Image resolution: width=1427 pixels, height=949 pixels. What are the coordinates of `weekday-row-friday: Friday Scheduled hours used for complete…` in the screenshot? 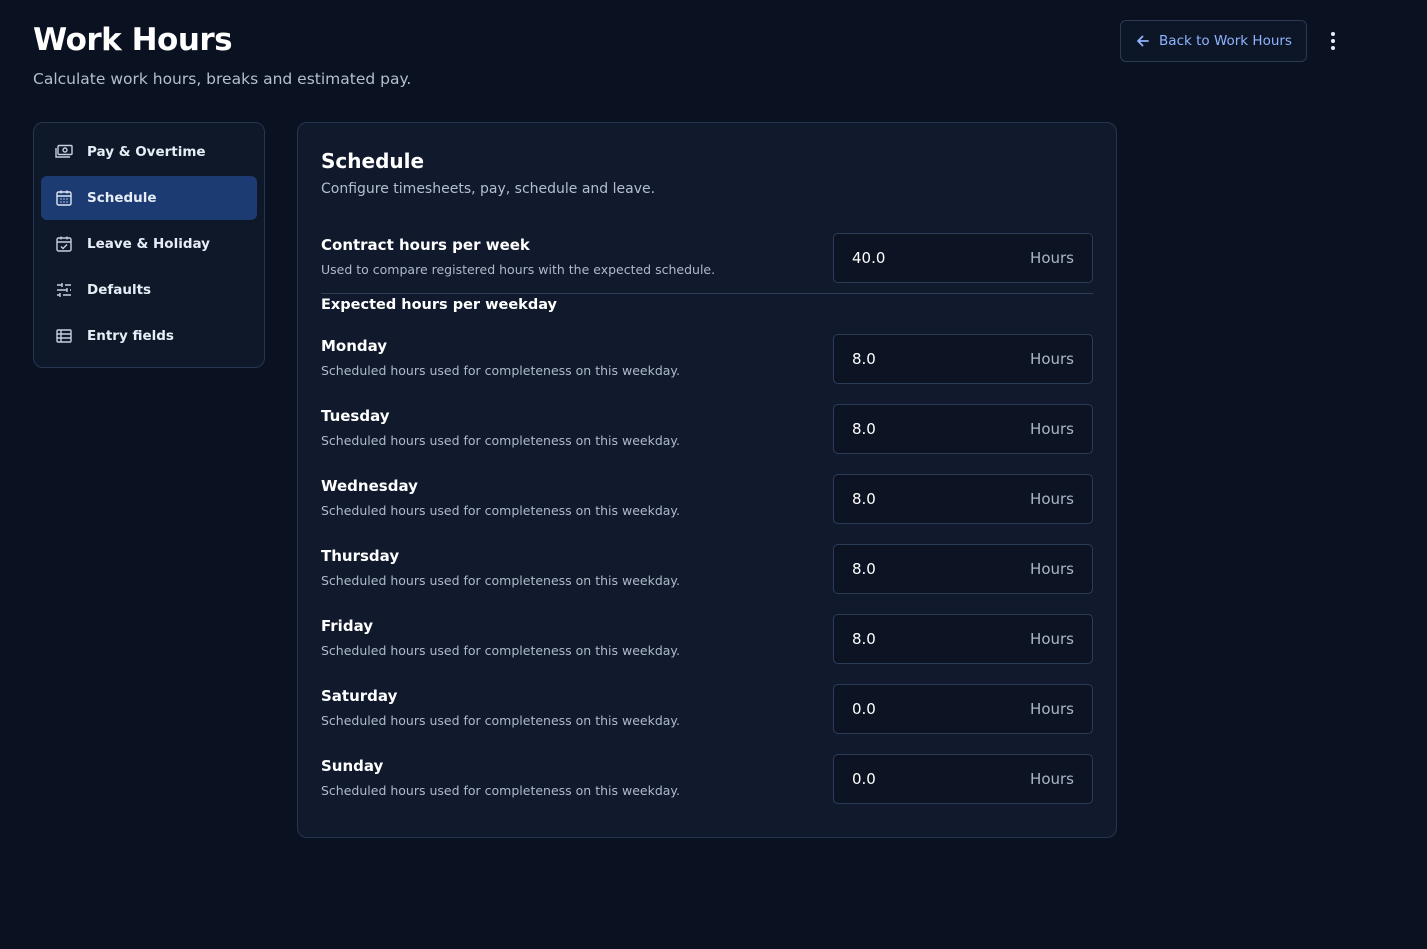 It's located at (707, 639).